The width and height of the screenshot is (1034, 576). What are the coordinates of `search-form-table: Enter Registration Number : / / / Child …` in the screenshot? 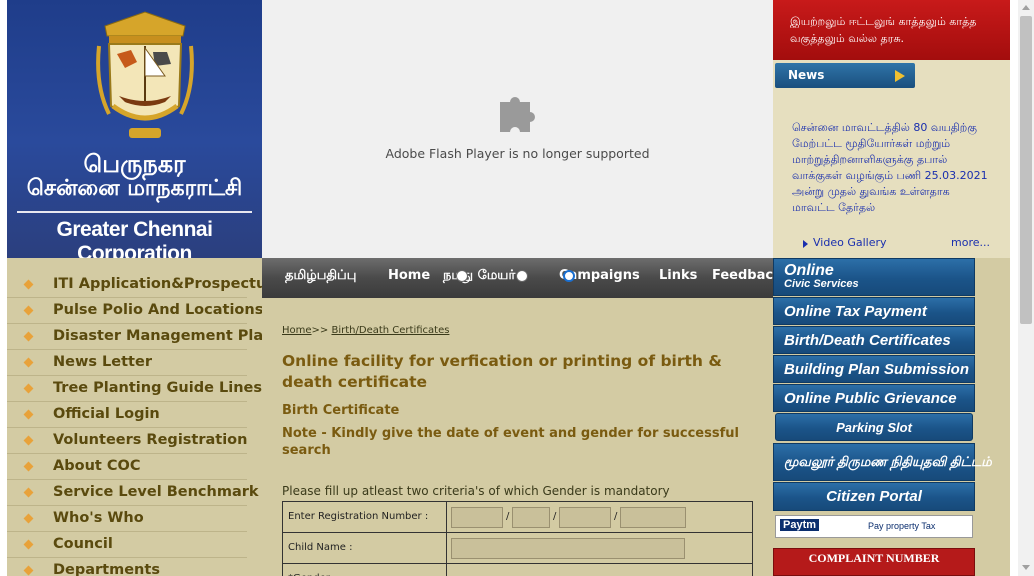 It's located at (517, 538).